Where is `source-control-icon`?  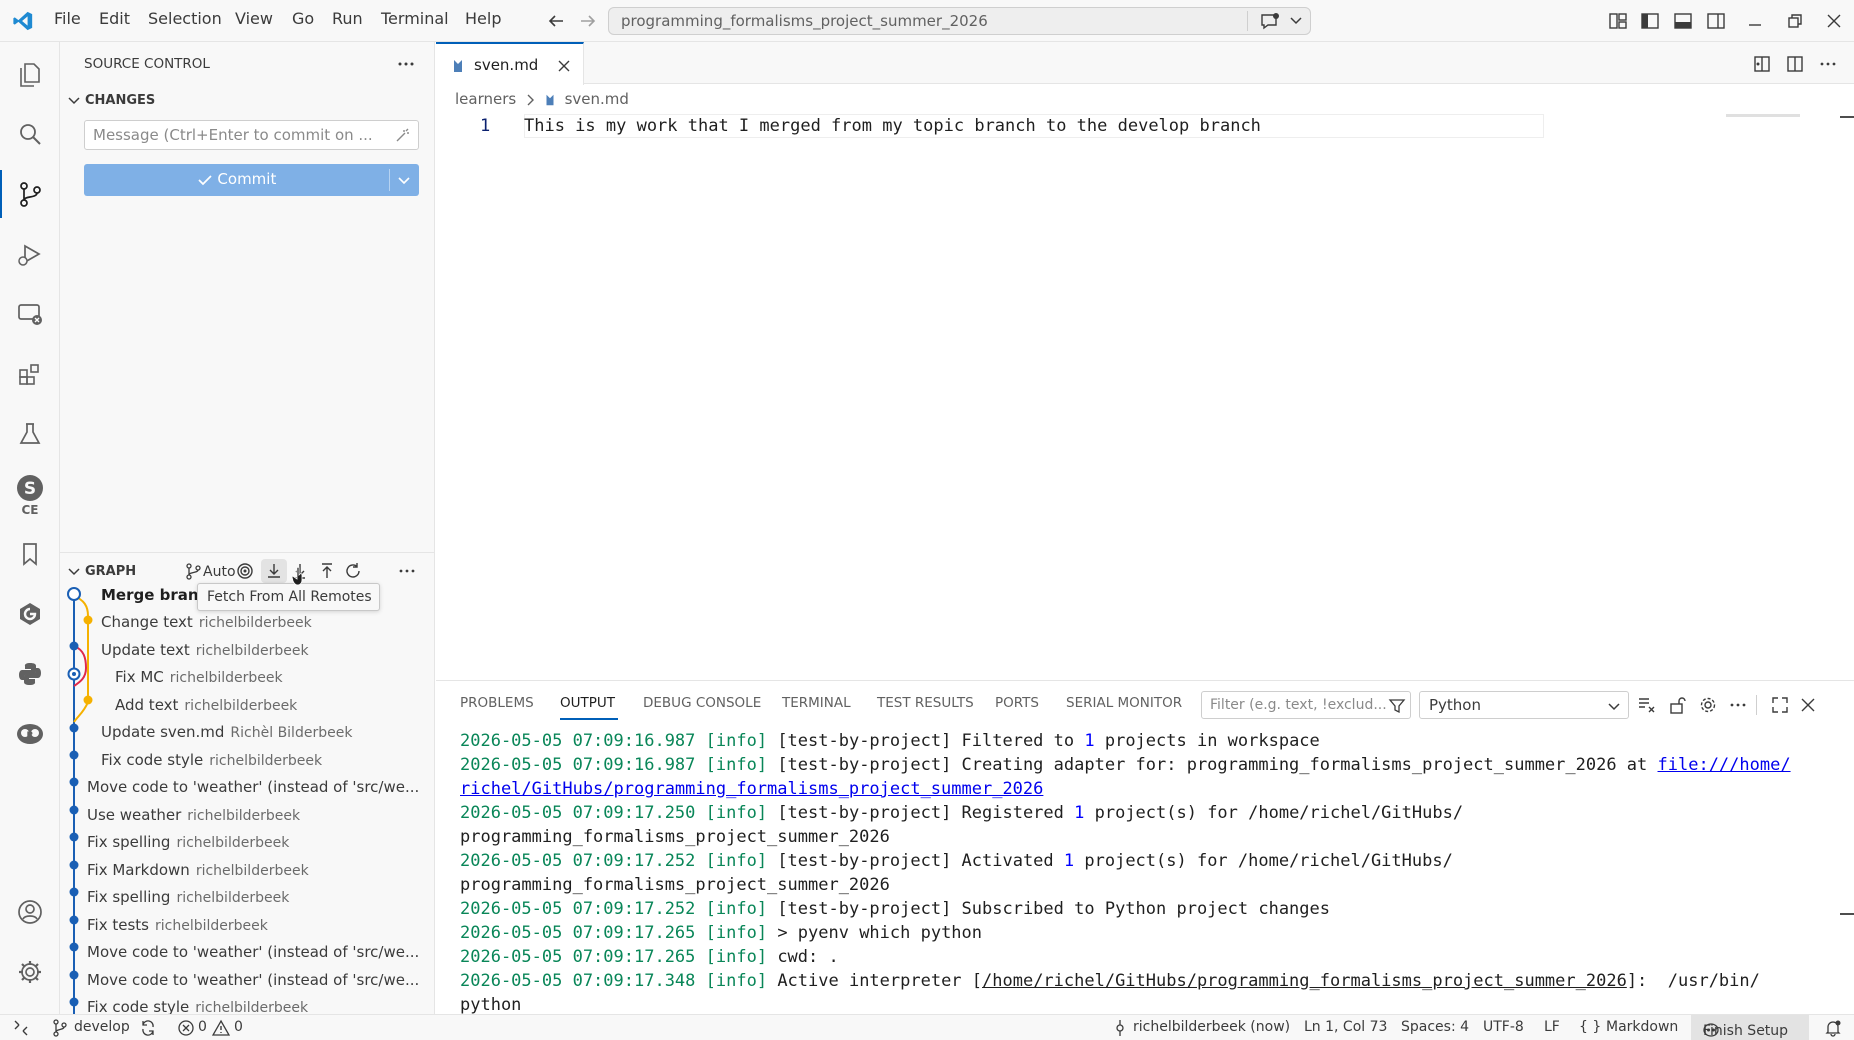 source-control-icon is located at coordinates (30, 194).